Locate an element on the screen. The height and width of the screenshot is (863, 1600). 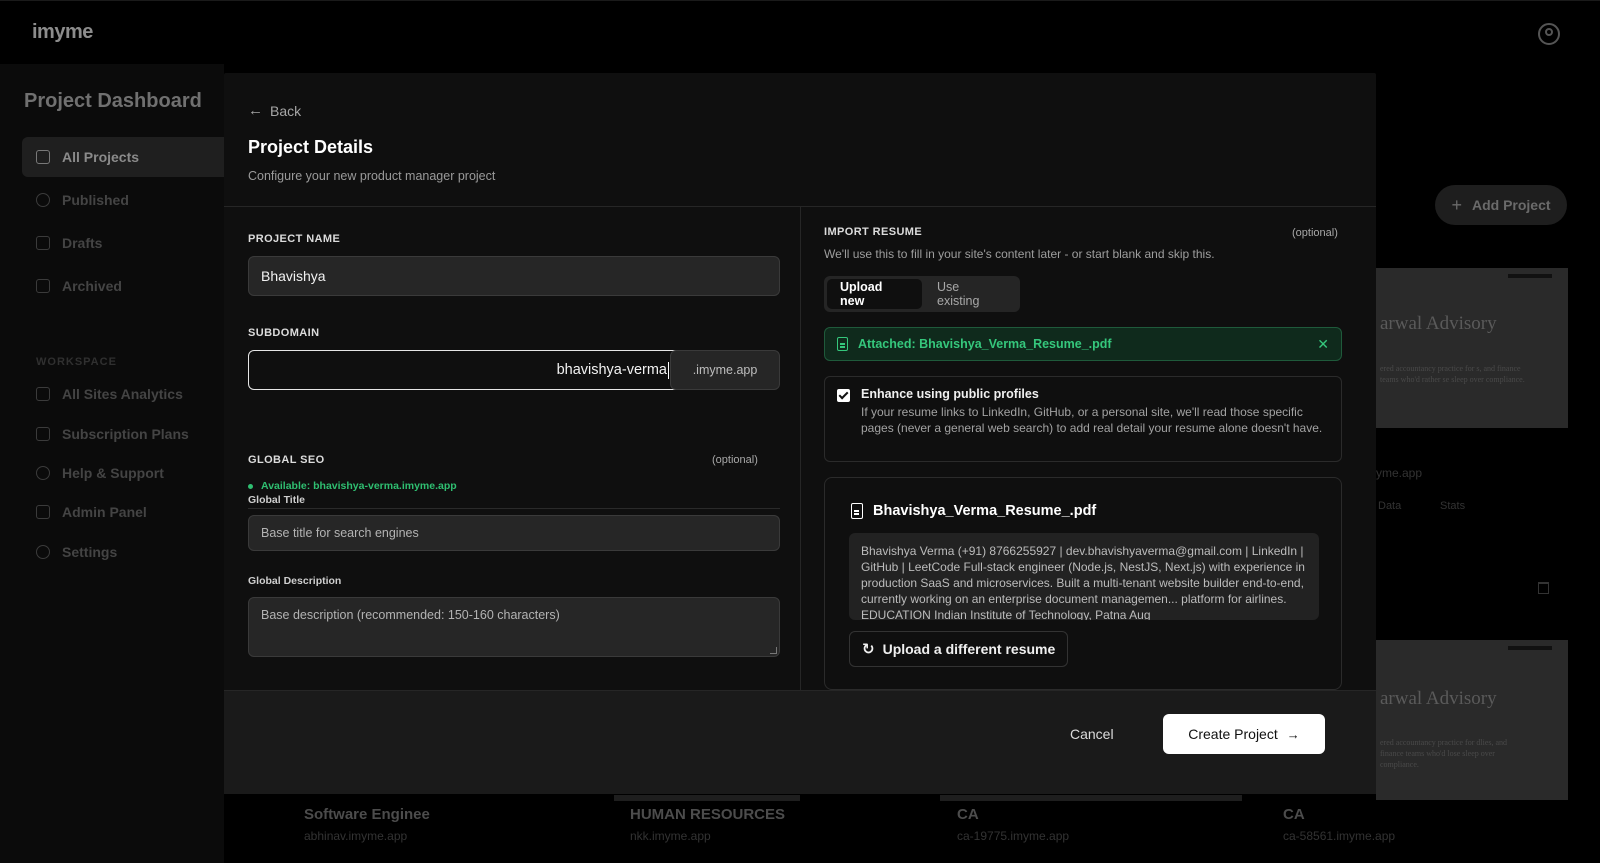
card-url: yme.app is located at coordinates (1399, 473).